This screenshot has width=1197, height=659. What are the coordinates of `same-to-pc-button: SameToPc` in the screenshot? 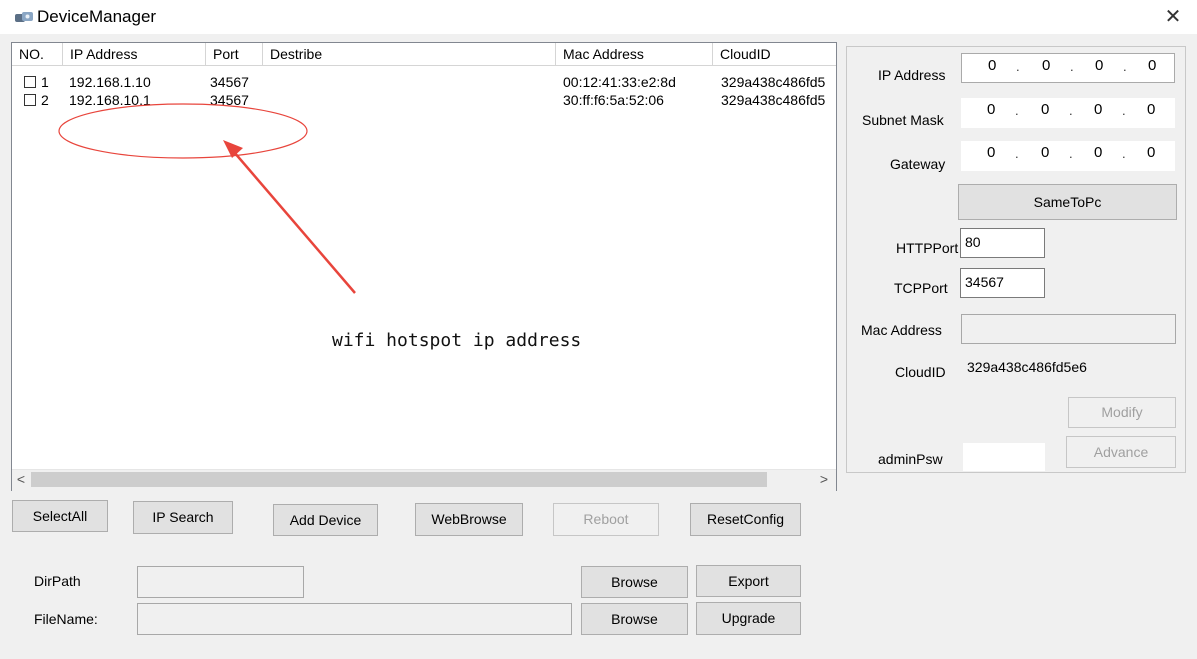 It's located at (1067, 202).